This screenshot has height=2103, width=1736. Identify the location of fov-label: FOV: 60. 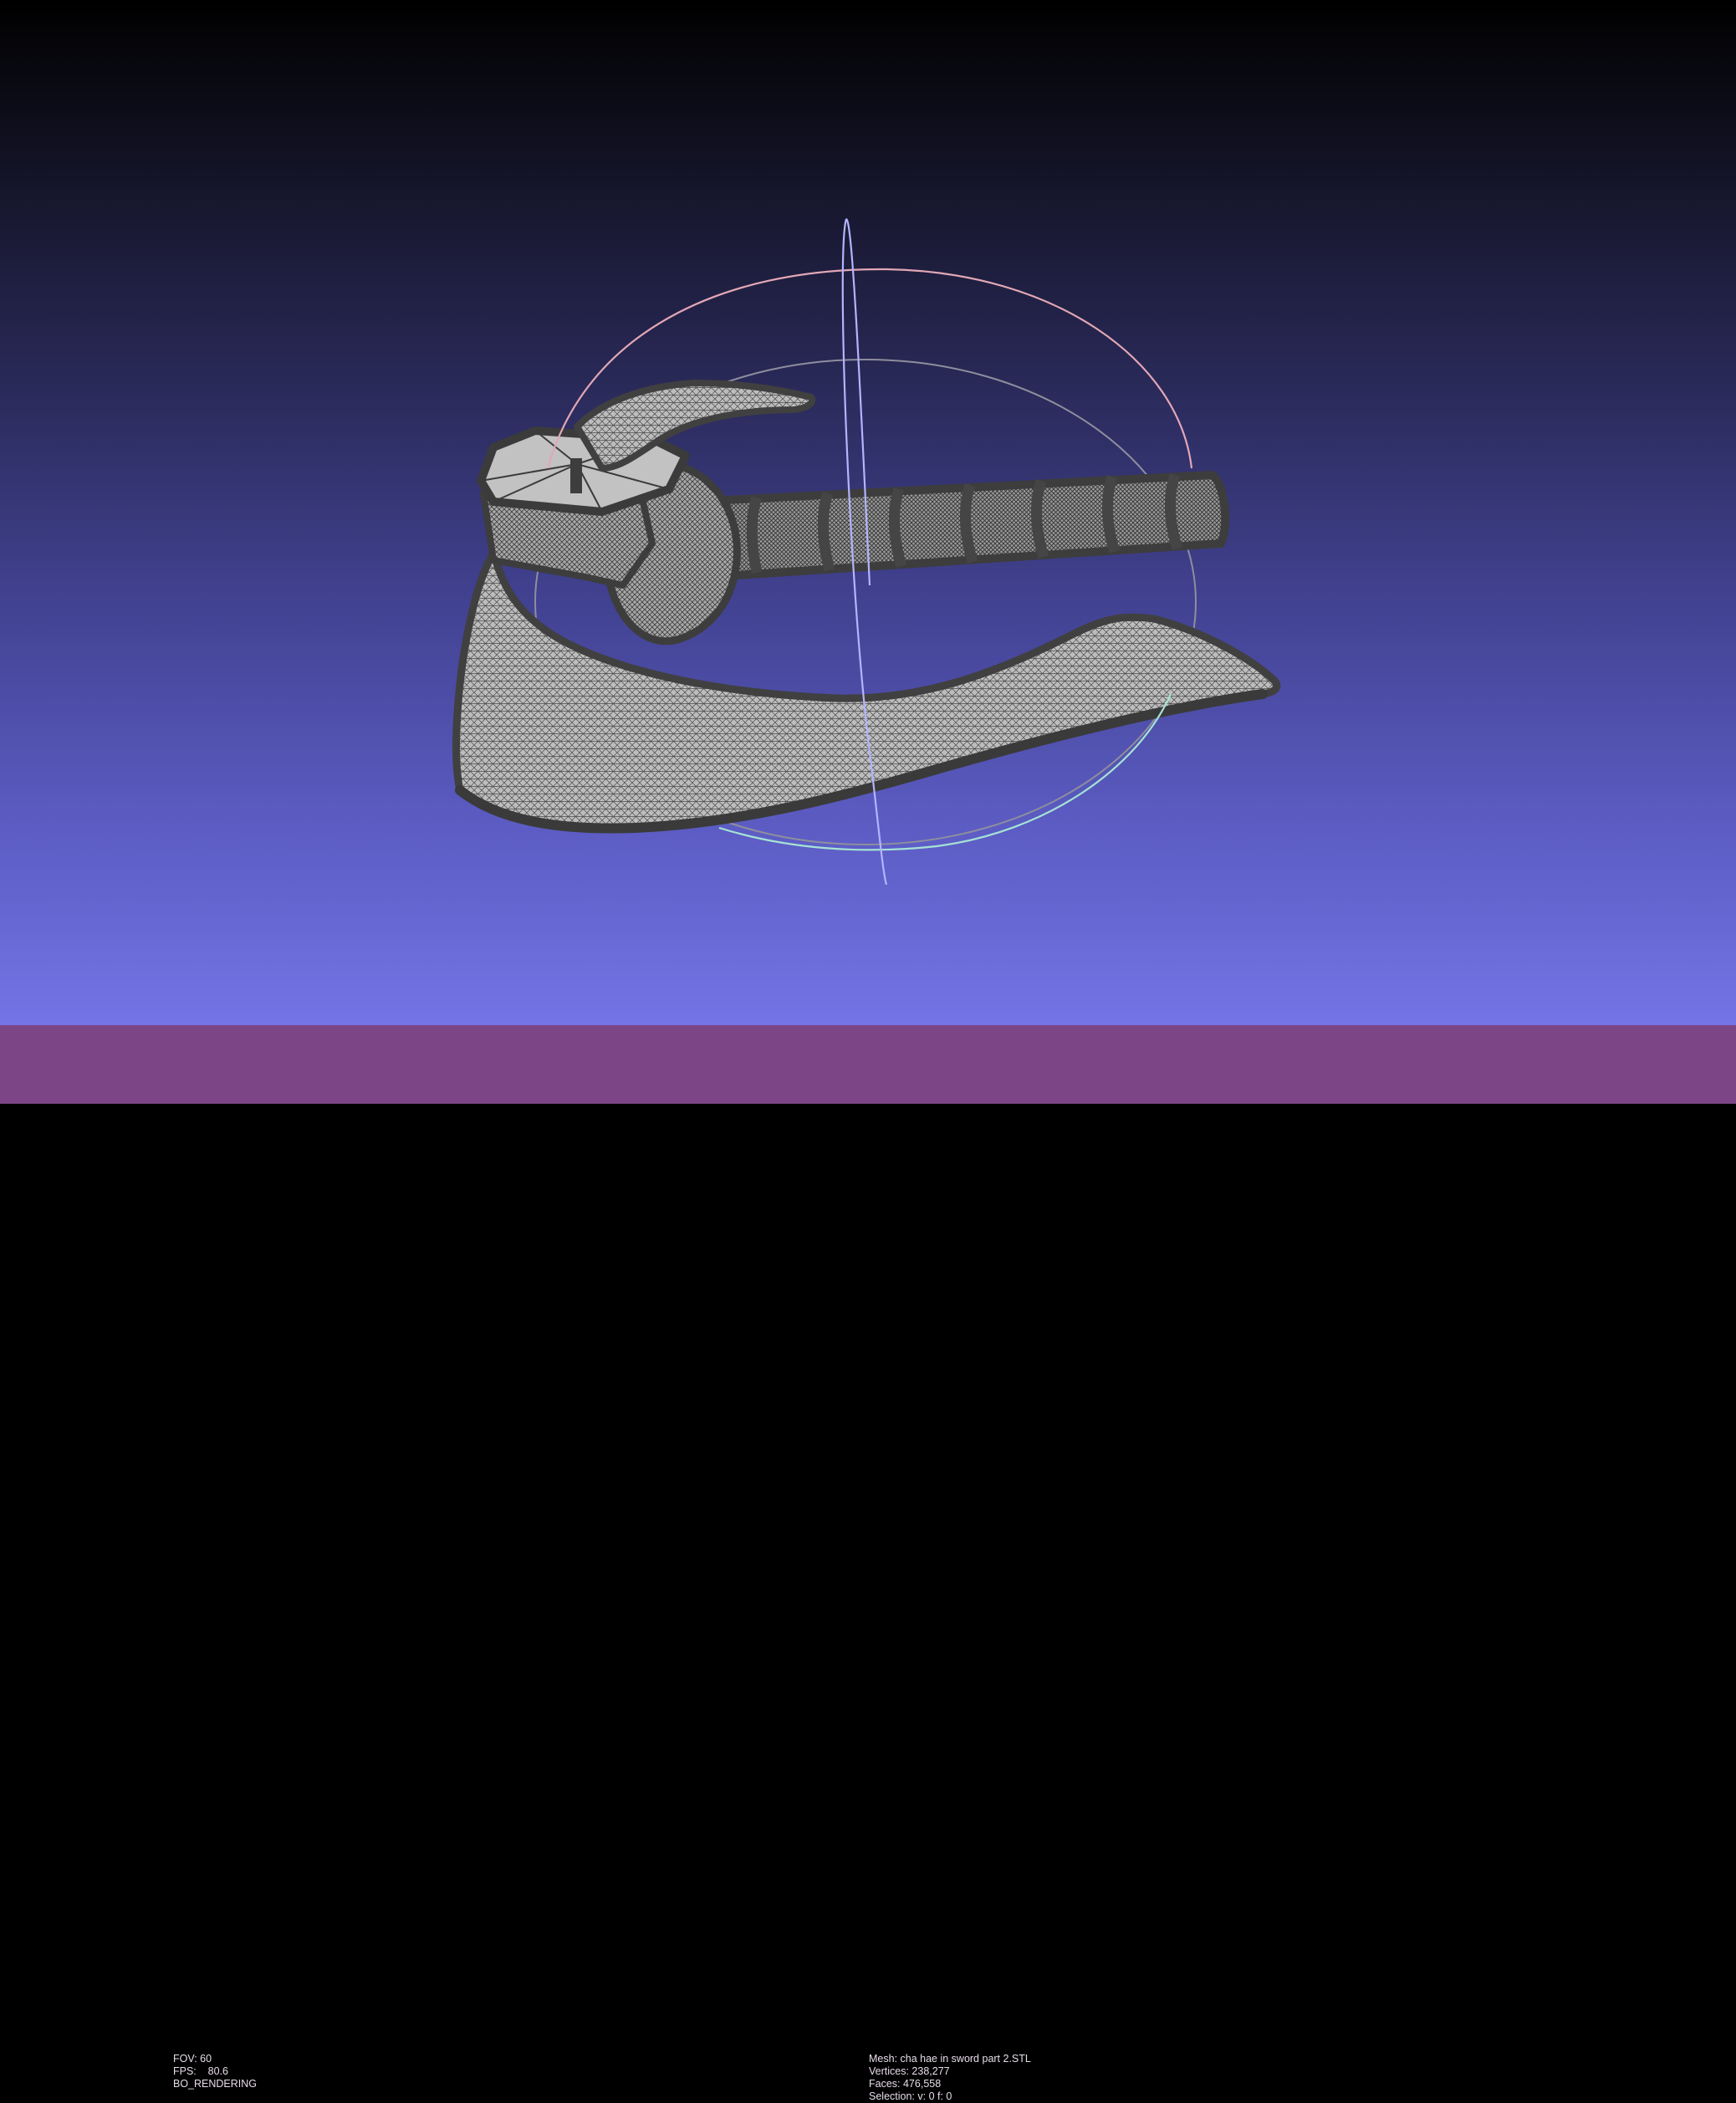
(192, 2059).